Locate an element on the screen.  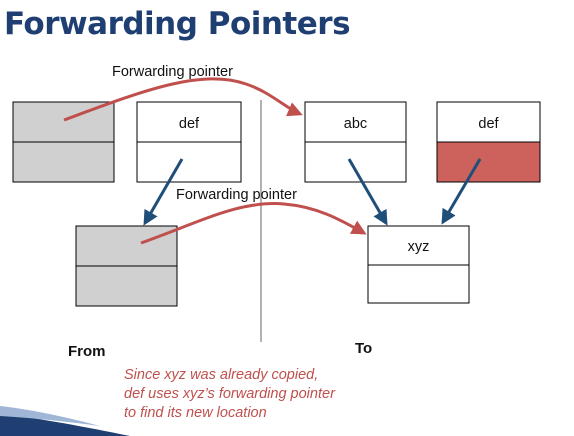
cell-xyz-to: xyz is located at coordinates (418, 247).